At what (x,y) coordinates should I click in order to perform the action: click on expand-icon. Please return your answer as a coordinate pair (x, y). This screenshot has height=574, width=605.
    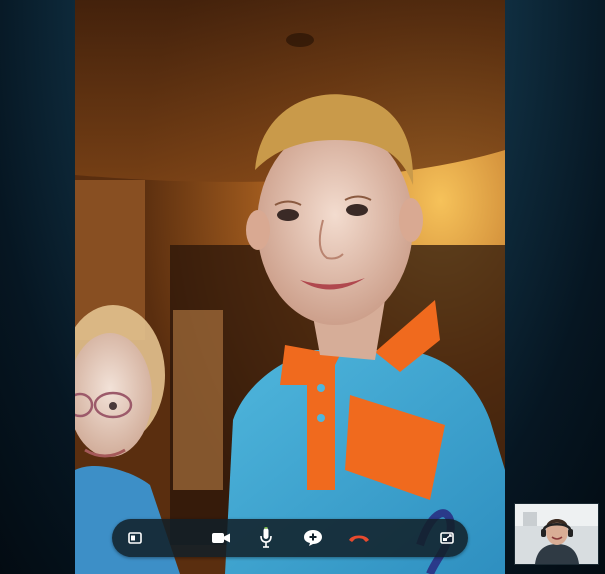
    Looking at the image, I should click on (447, 538).